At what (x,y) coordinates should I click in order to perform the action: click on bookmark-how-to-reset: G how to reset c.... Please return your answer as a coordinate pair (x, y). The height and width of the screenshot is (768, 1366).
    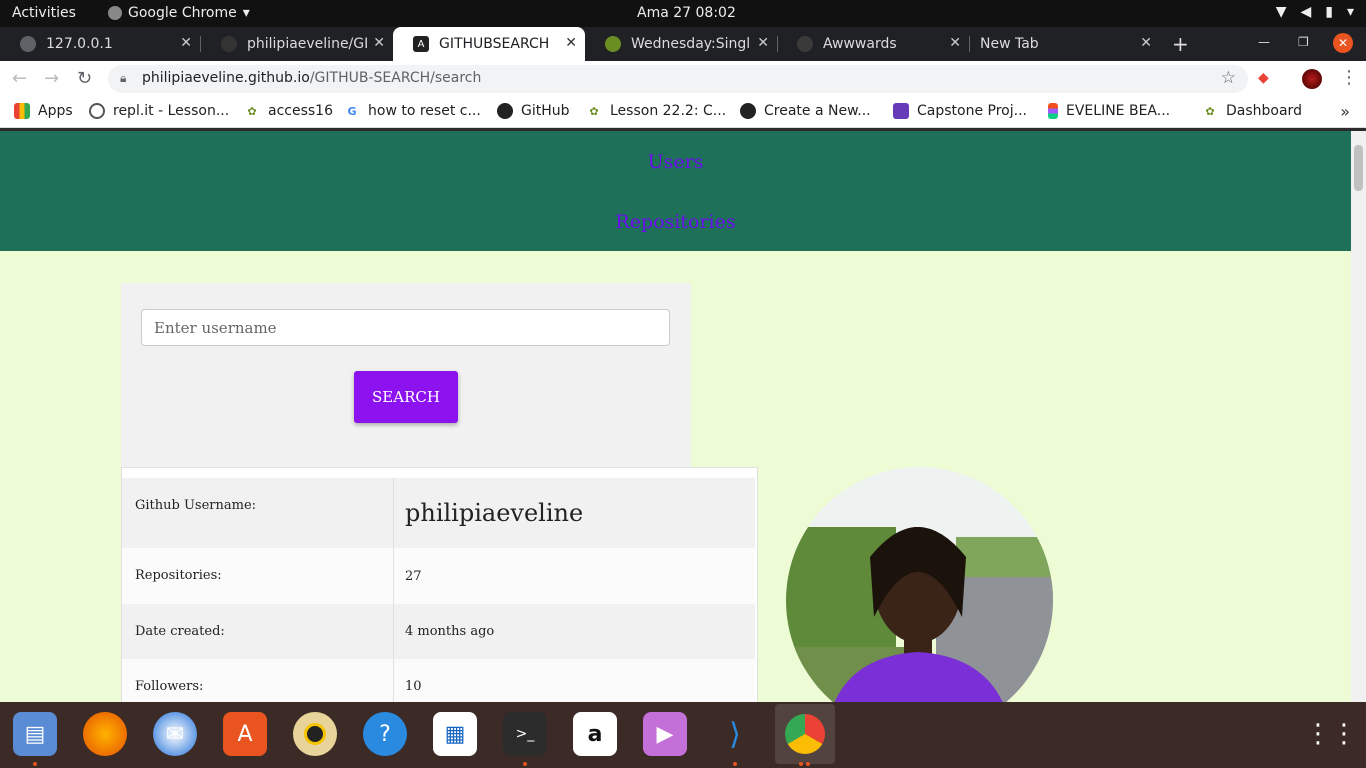
    Looking at the image, I should click on (412, 111).